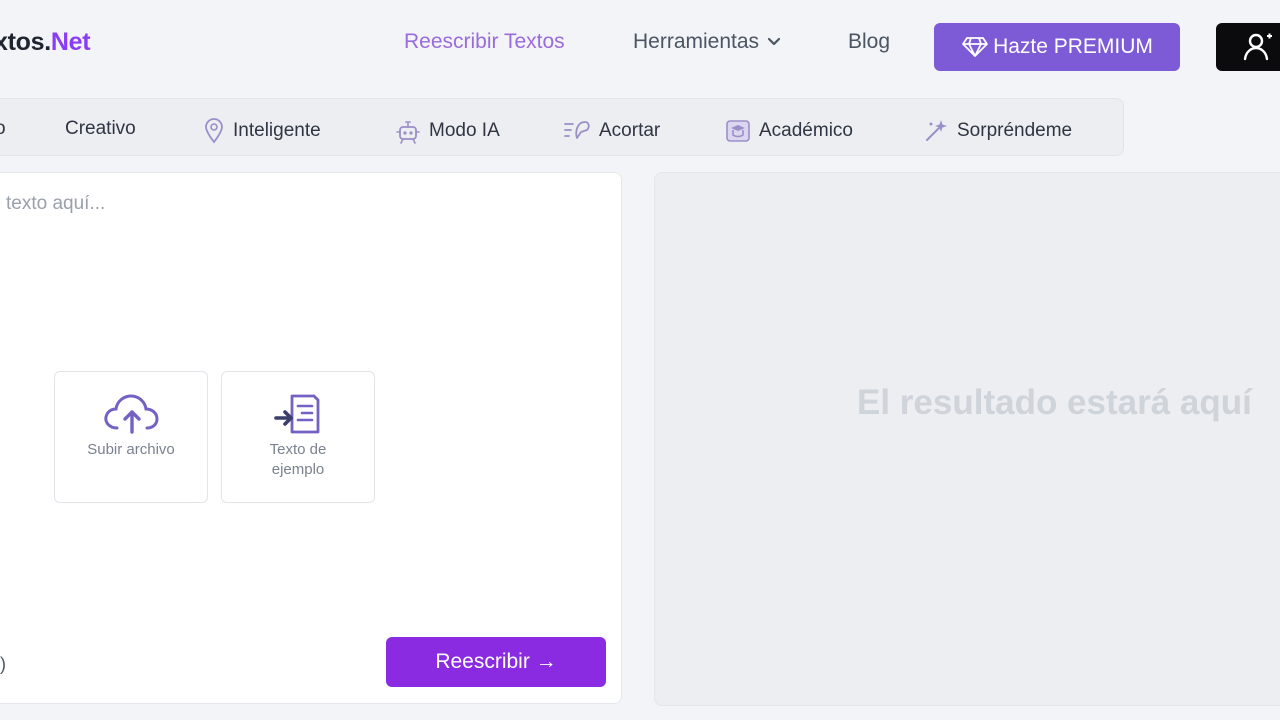 This screenshot has width=1280, height=720. I want to click on document-import-icon, so click(297, 414).